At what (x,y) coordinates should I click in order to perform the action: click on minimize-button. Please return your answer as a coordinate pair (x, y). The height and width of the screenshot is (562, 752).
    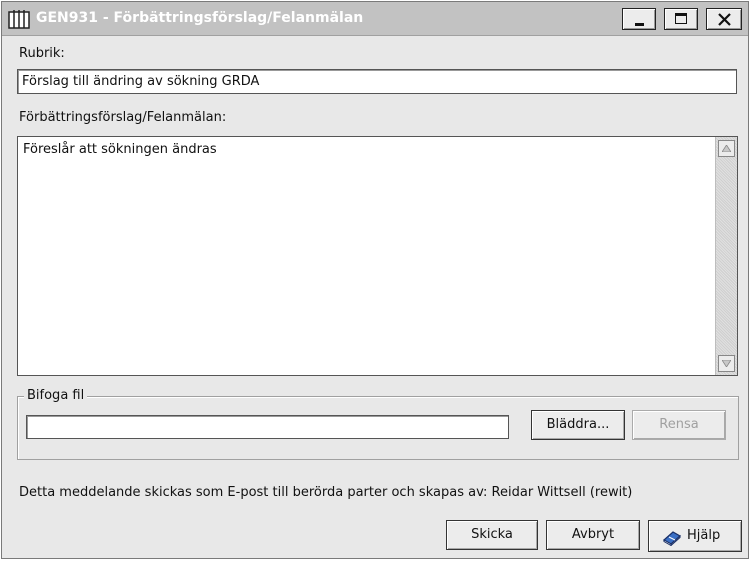
    Looking at the image, I should click on (639, 19).